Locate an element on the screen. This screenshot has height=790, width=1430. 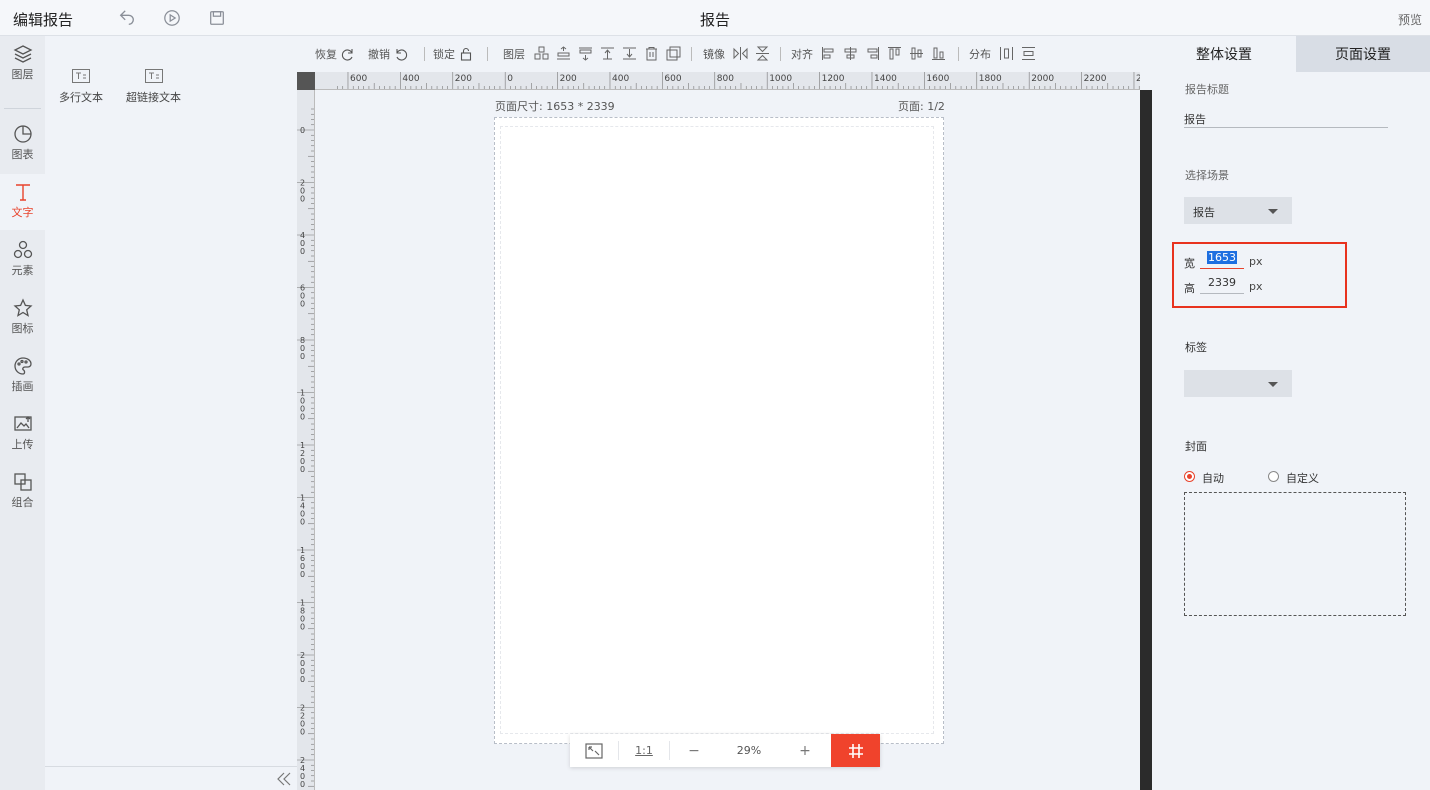
delete-icon is located at coordinates (651, 53).